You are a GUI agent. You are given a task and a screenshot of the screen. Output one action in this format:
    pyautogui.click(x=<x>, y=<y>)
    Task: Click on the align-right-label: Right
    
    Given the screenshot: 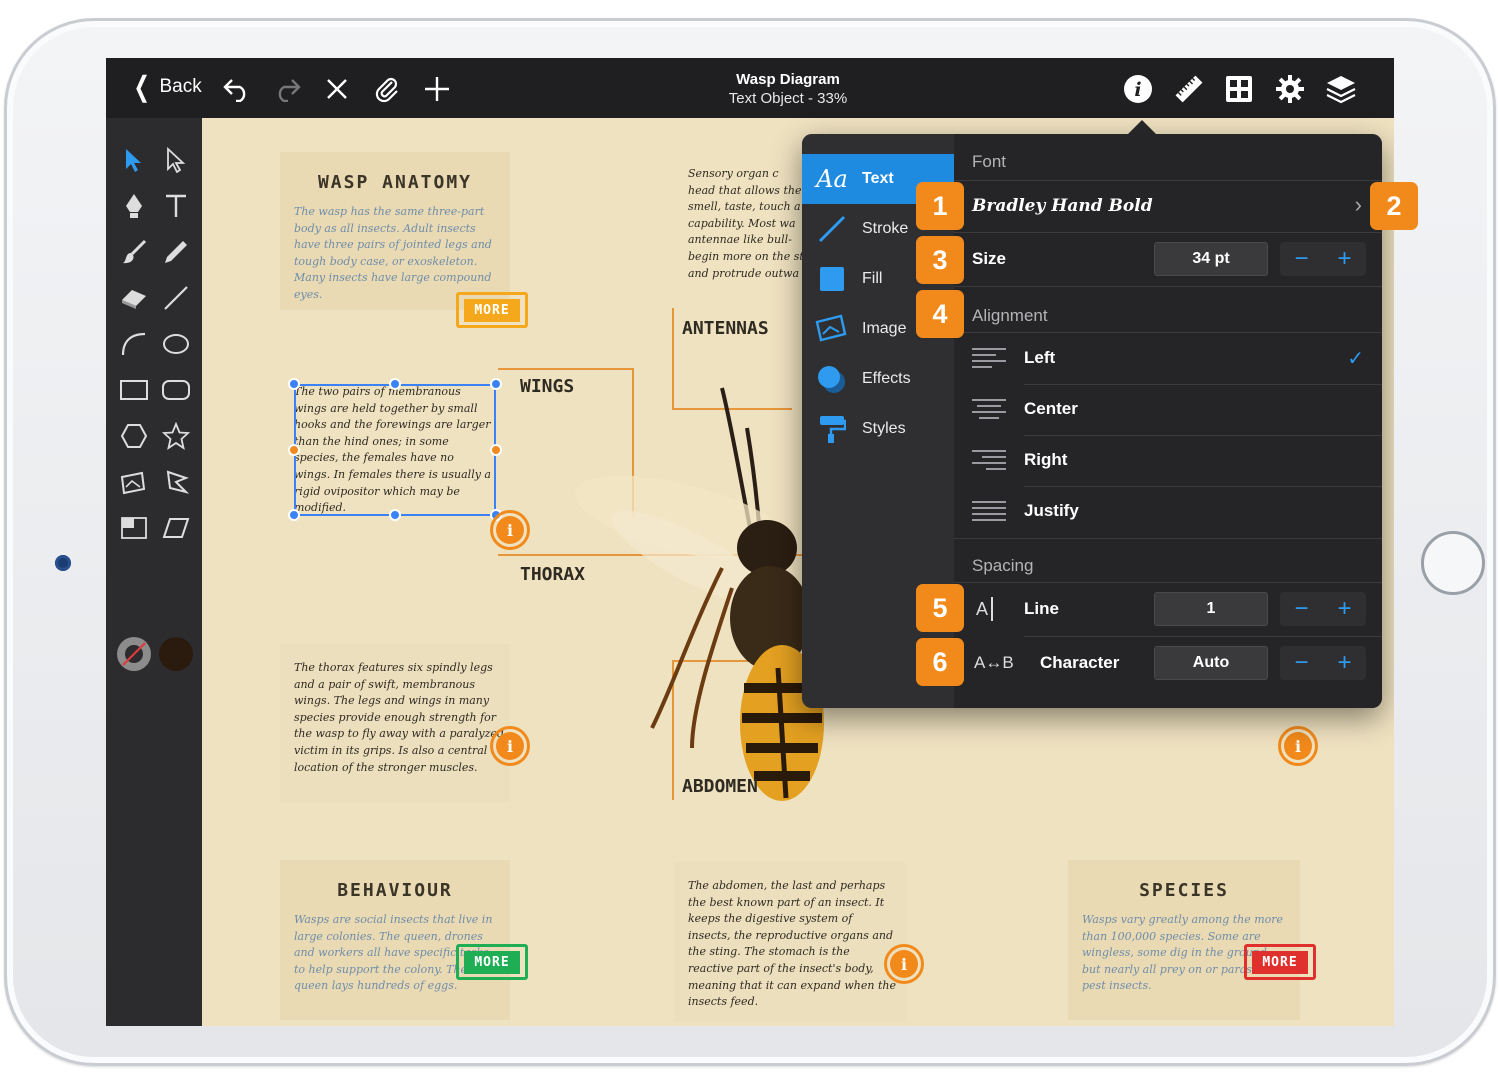 What is the action you would take?
    pyautogui.click(x=1046, y=459)
    